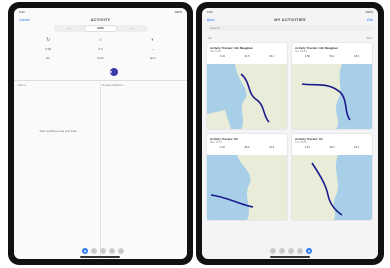 The height and width of the screenshot is (268, 390). Describe the element at coordinates (121, 251) in the screenshot. I see `tab-5: ○` at that location.